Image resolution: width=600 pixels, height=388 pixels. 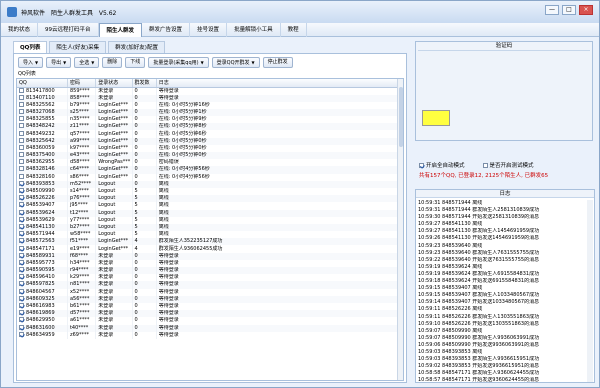 I want to click on toolbar-button: 下线, so click(x=135, y=62).